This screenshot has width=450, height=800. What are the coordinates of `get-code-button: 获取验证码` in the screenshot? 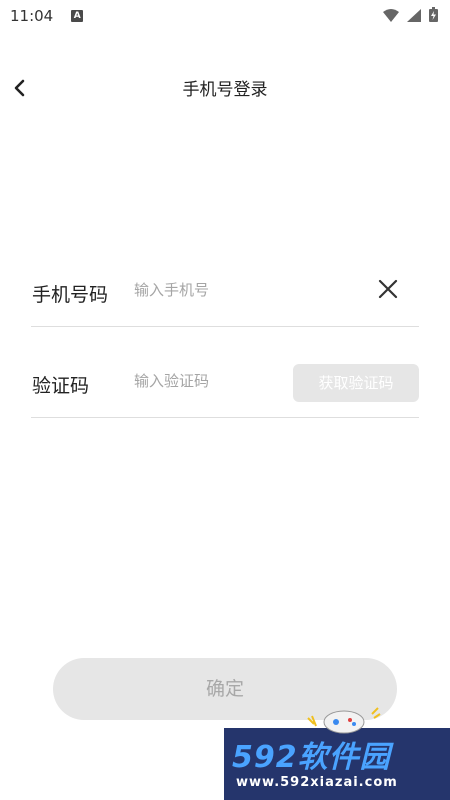 It's located at (356, 383).